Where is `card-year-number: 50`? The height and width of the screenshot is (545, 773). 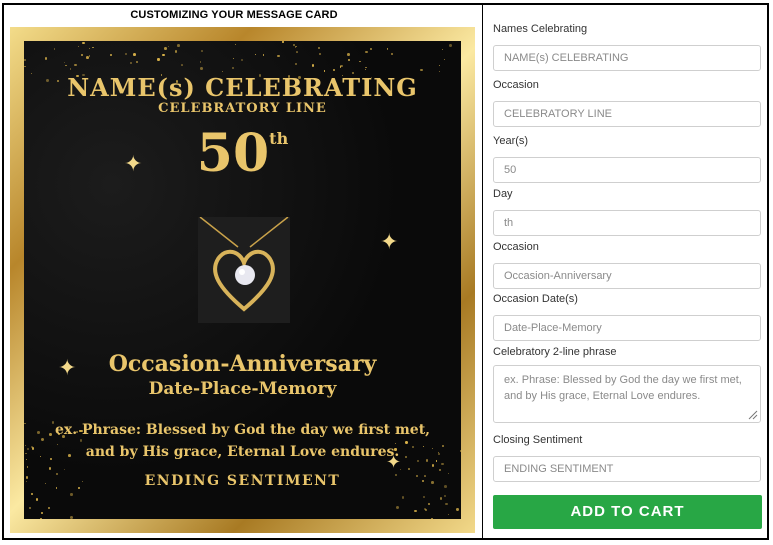 card-year-number: 50 is located at coordinates (233, 153).